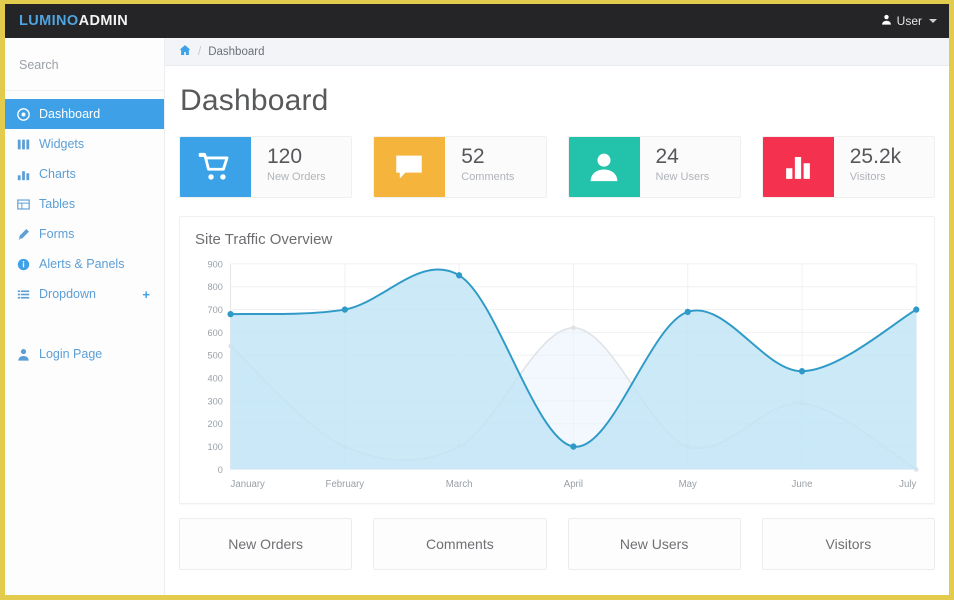 The width and height of the screenshot is (954, 600). I want to click on svg-text: 900, so click(215, 264).